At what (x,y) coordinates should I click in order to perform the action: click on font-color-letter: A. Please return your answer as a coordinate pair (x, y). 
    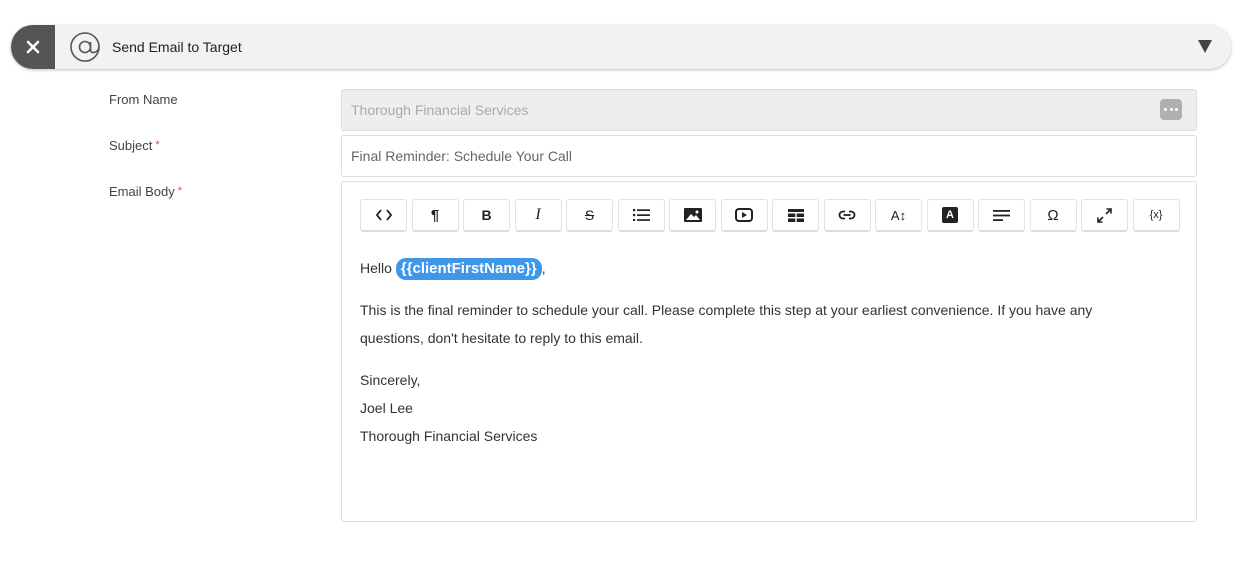
    Looking at the image, I should click on (950, 215).